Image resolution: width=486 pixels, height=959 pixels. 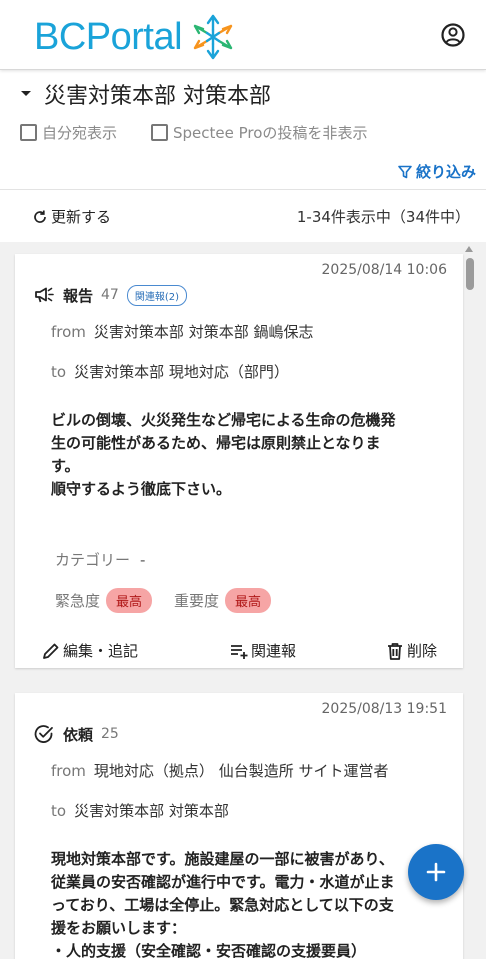 I want to click on refresh-button: 更新する, so click(x=71, y=216).